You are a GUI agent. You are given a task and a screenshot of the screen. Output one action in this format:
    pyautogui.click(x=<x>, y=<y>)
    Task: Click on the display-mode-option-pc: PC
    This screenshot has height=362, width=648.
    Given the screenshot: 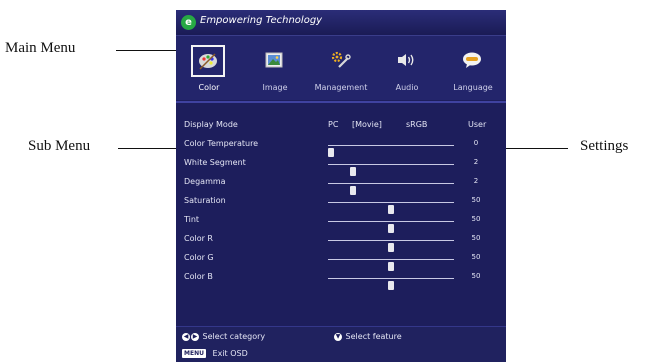 What is the action you would take?
    pyautogui.click(x=333, y=124)
    